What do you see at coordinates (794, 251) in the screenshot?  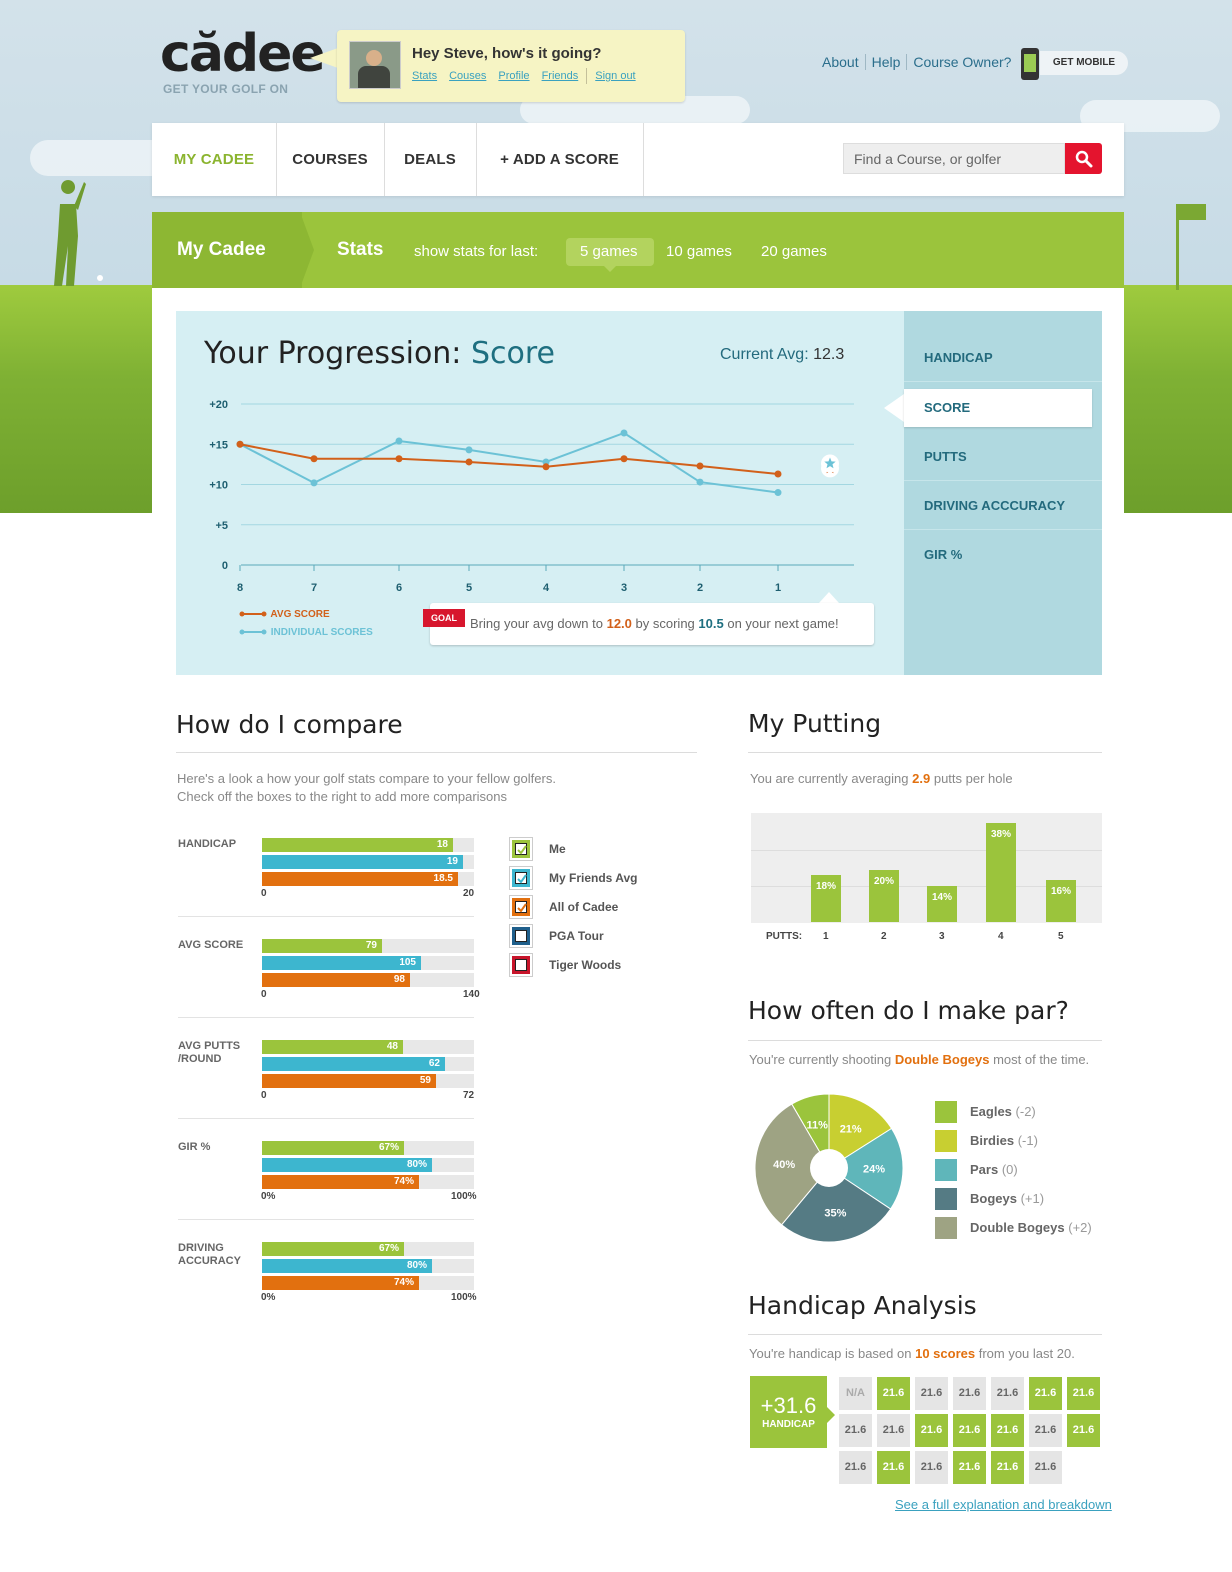 I see `range-20-games: 20 games` at bounding box center [794, 251].